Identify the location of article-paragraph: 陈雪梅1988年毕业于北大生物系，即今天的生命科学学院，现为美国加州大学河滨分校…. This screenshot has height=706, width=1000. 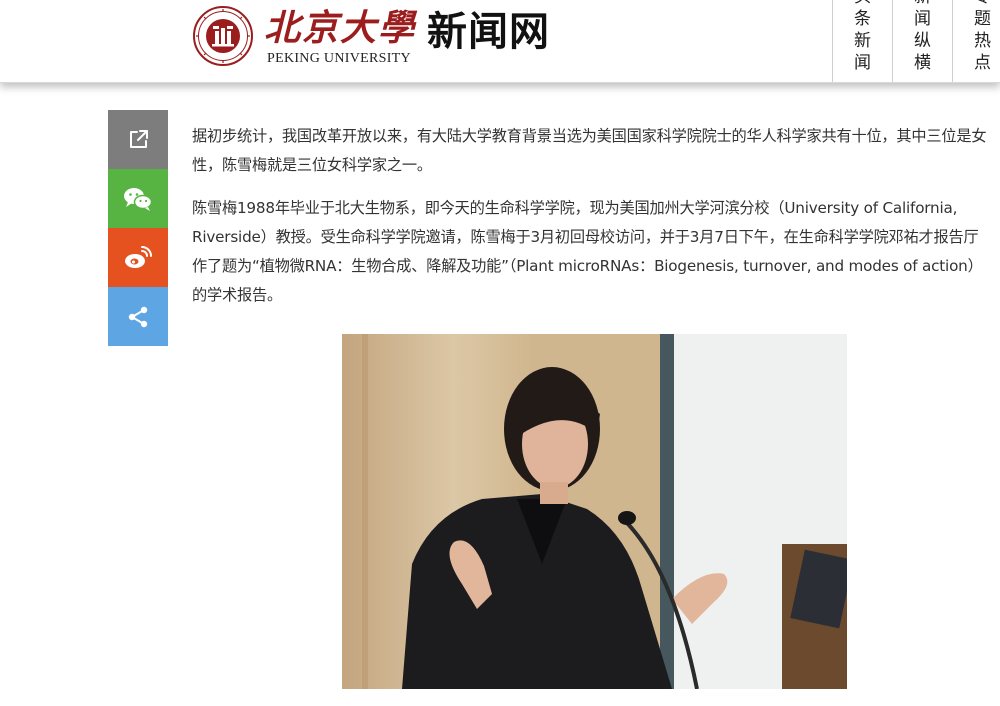
(587, 251).